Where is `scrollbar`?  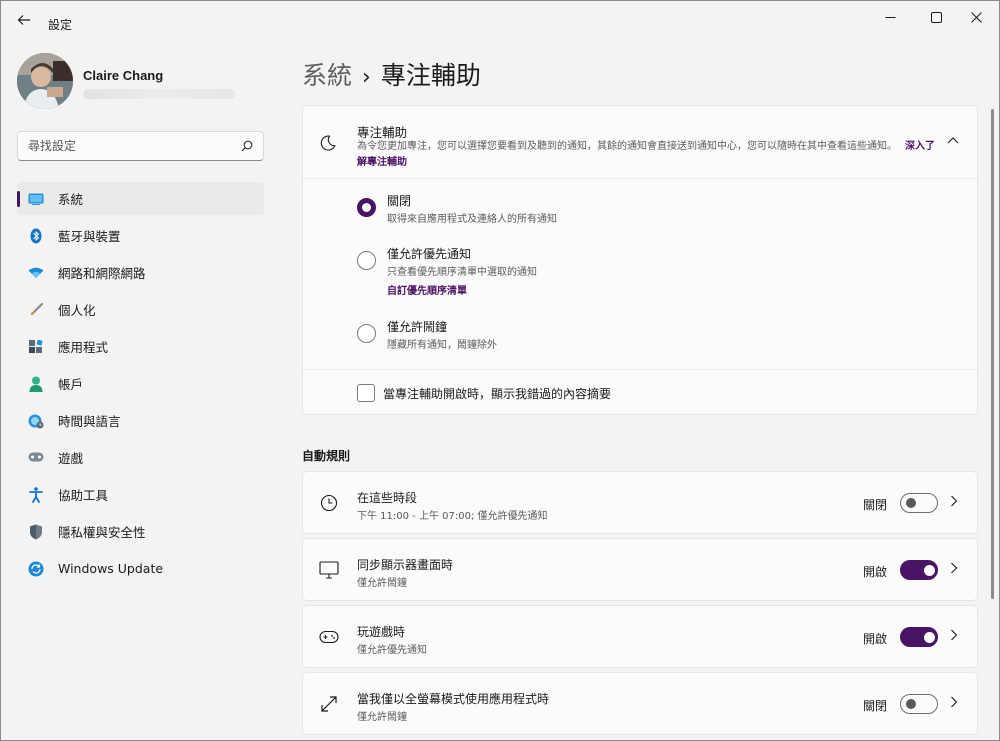
scrollbar is located at coordinates (992, 354).